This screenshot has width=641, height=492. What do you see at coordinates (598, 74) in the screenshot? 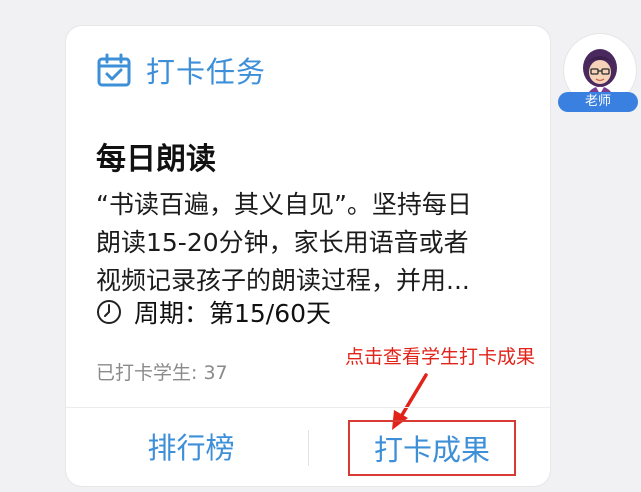
I see `teacher-avatar: 老师` at bounding box center [598, 74].